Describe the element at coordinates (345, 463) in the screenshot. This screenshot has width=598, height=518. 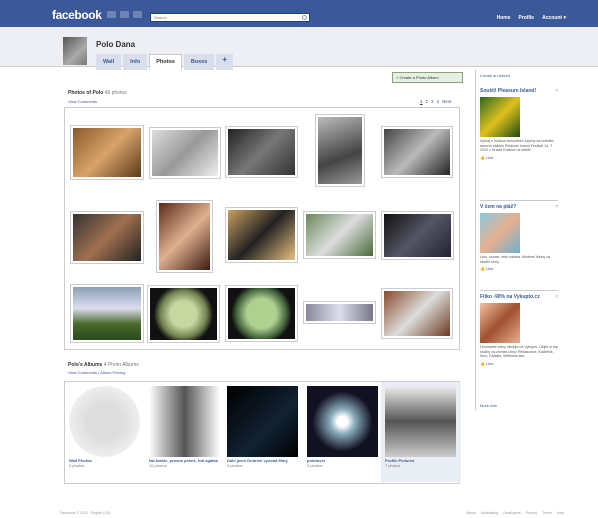
I see `album-name: polotover 2 photos` at that location.